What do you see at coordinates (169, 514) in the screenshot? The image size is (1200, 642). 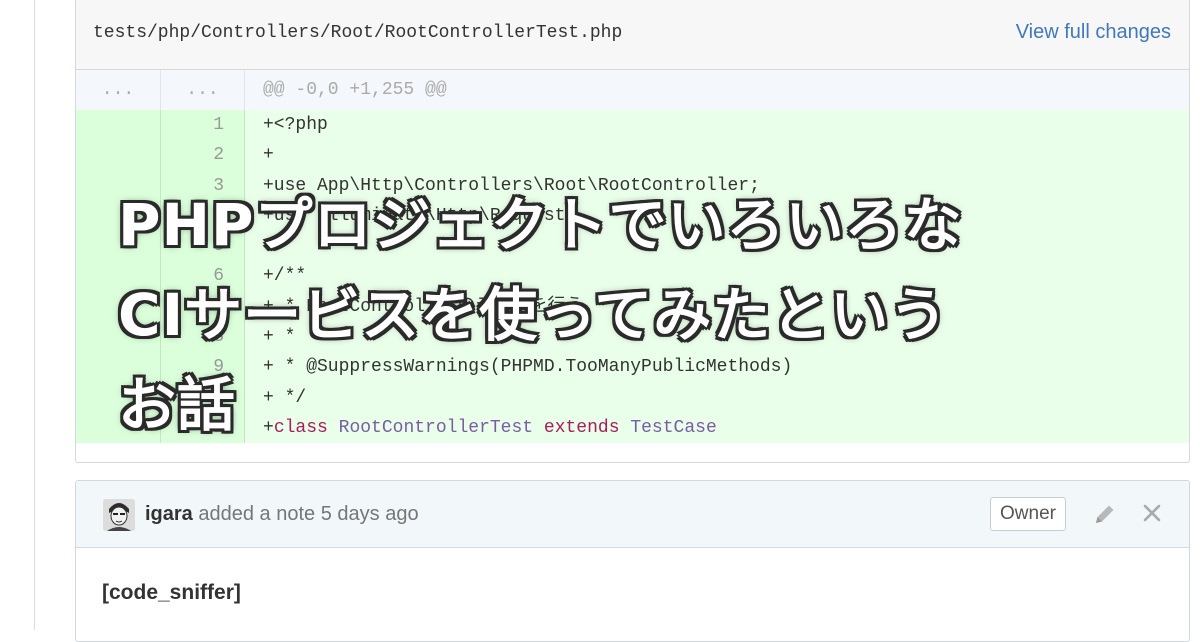 I see `note-author-link: igara` at bounding box center [169, 514].